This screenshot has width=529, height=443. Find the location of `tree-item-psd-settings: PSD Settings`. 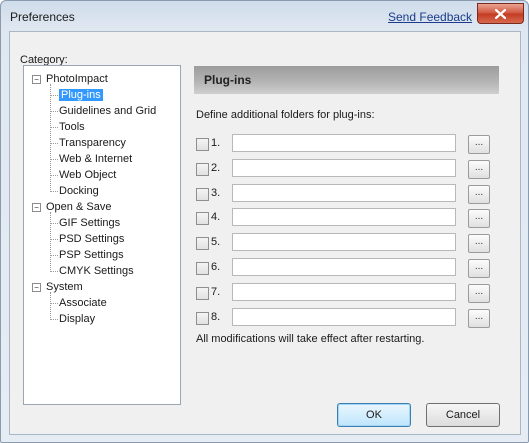

tree-item-psd-settings: PSD Settings is located at coordinates (91, 239).